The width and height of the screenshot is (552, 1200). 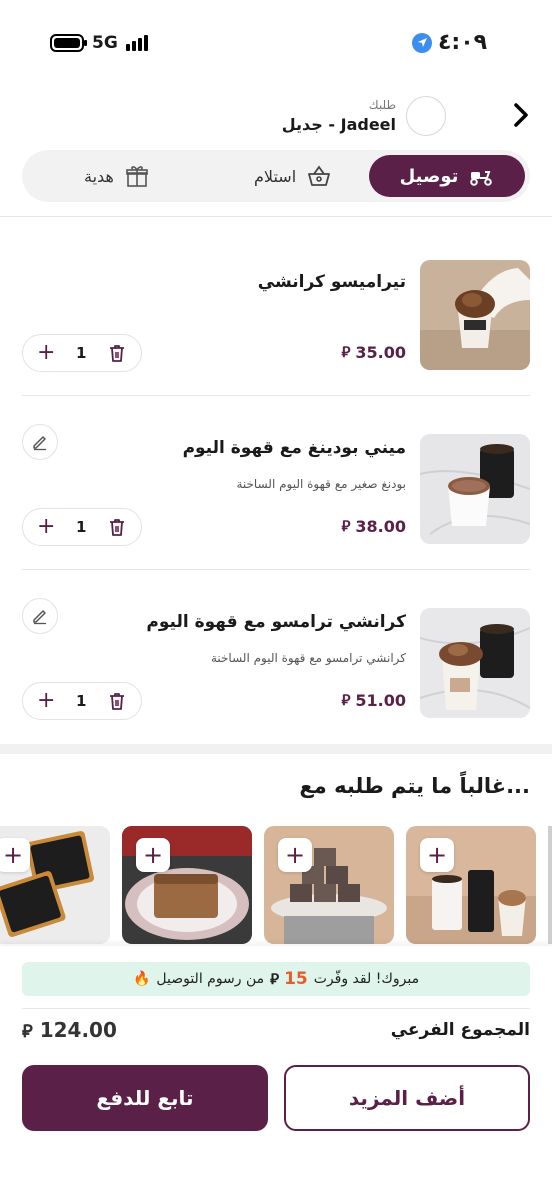 What do you see at coordinates (426, 116) in the screenshot?
I see `store-avatar` at bounding box center [426, 116].